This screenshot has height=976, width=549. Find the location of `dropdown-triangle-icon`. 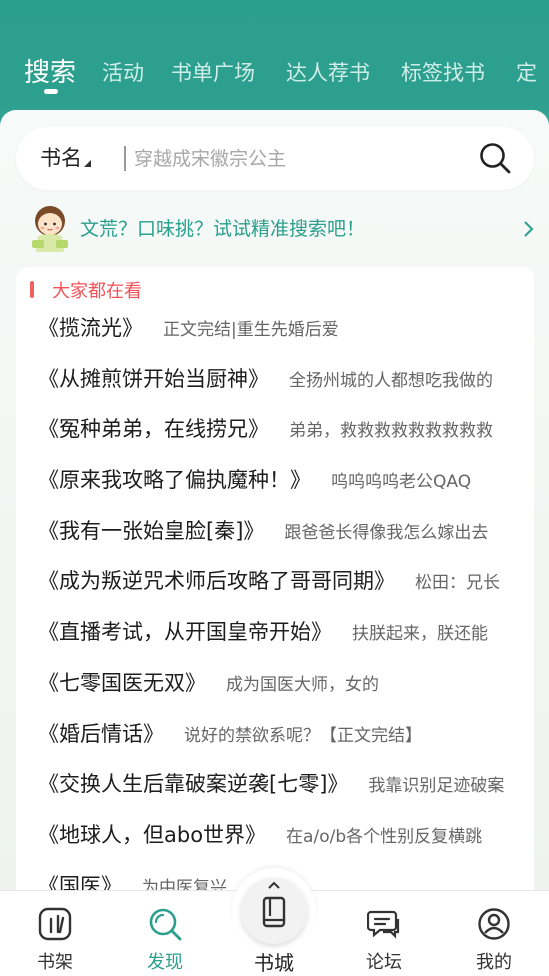

dropdown-triangle-icon is located at coordinates (87, 163).